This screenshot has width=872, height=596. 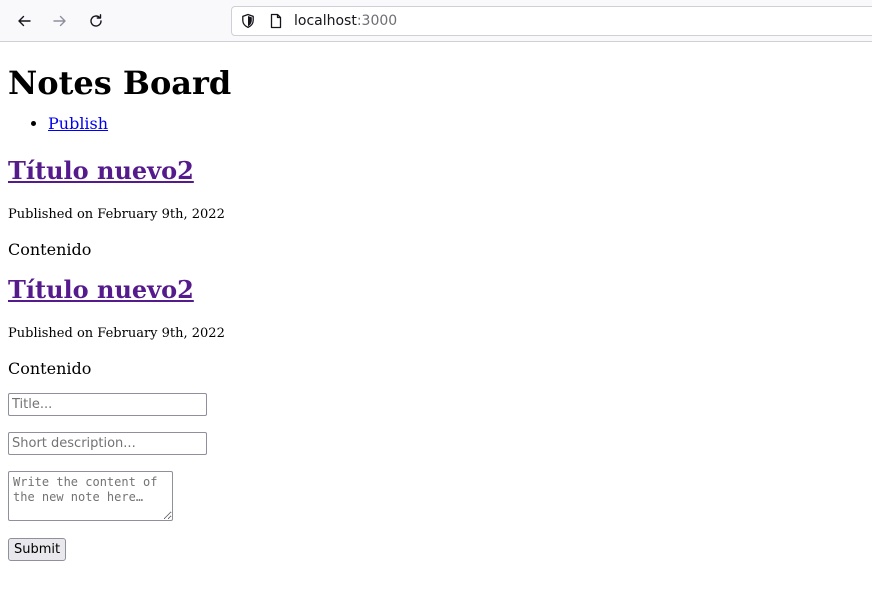 I want to click on content-textarea, so click(x=90, y=496).